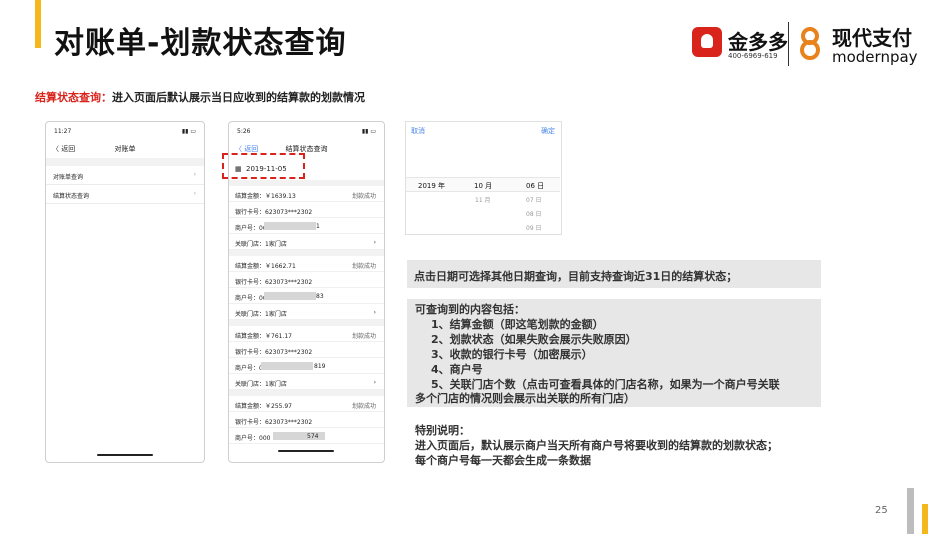 Image resolution: width=950 pixels, height=534 pixels. What do you see at coordinates (125, 175) in the screenshot?
I see `menu-item-statement-query: 对账单查询 ›` at bounding box center [125, 175].